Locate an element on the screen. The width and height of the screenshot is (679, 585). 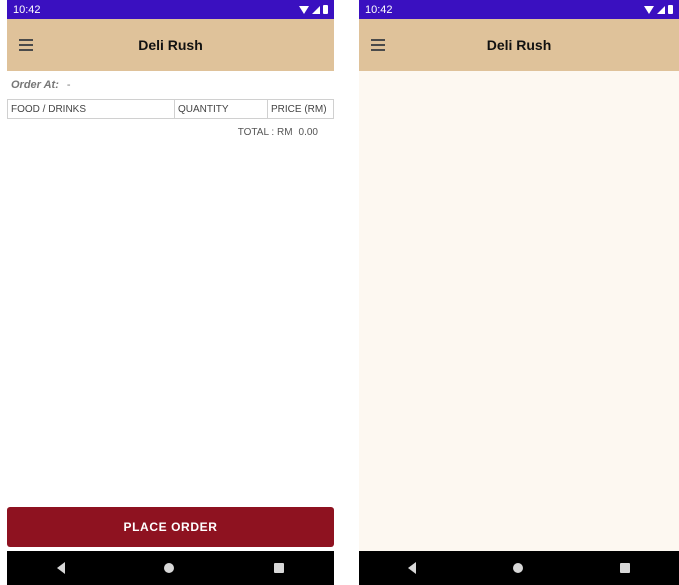
place-order-button: PLACE ORDER is located at coordinates (170, 527).